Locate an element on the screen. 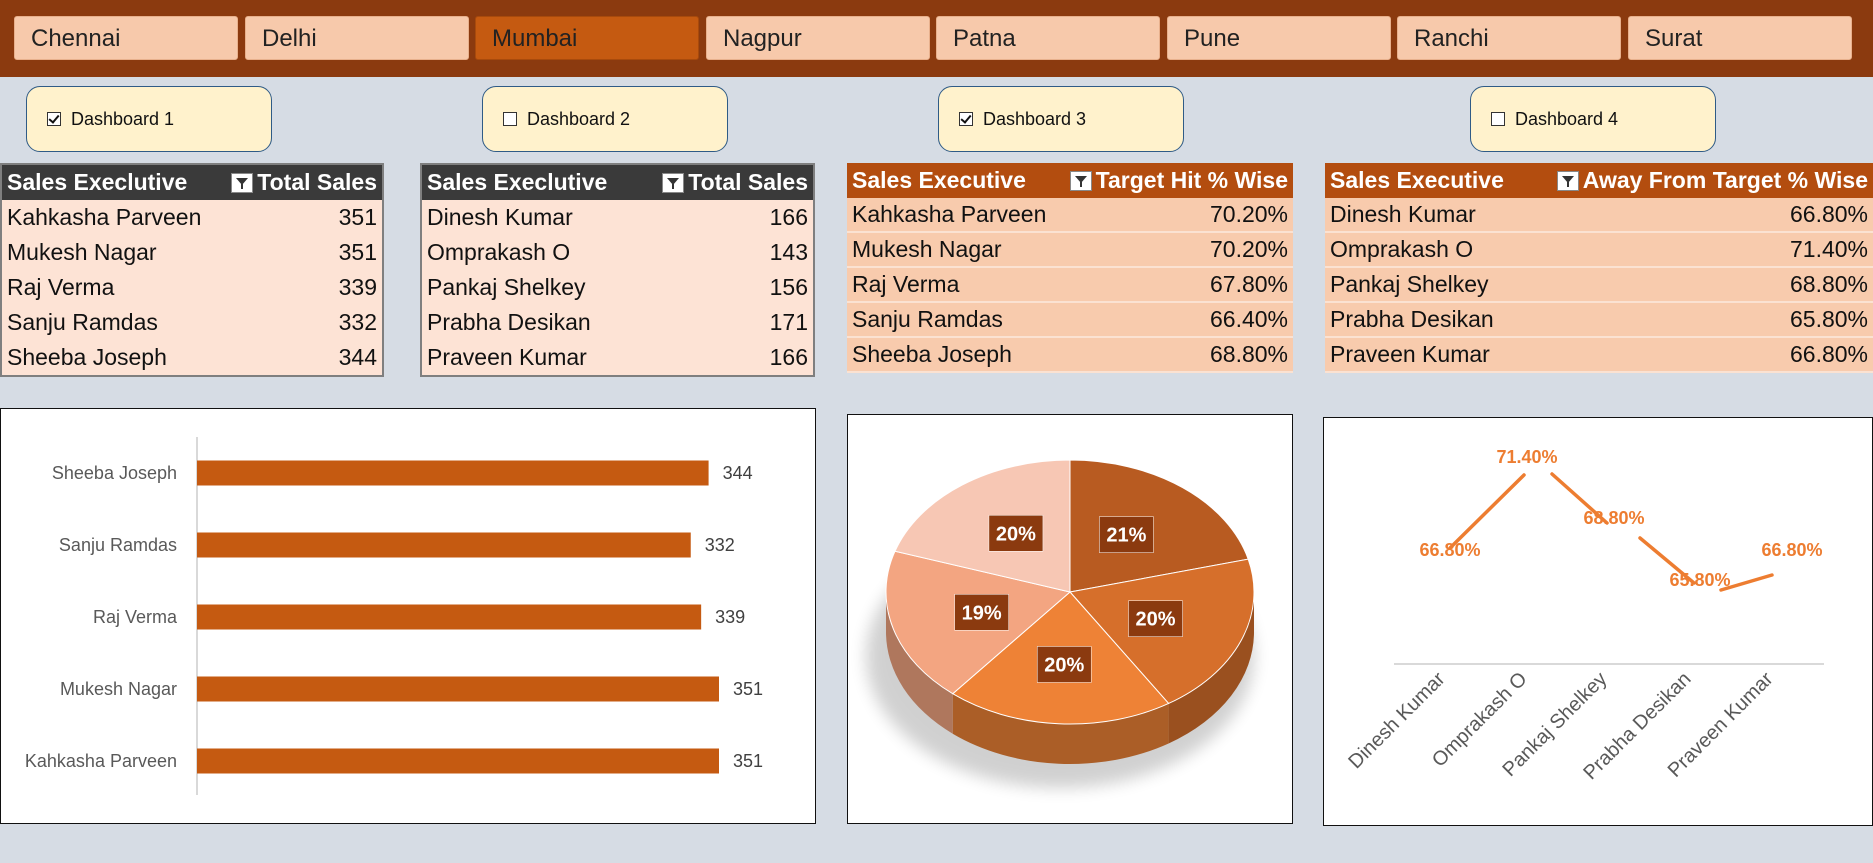 The image size is (1873, 863). table-row: Mukesh Nagar 351 is located at coordinates (192, 252).